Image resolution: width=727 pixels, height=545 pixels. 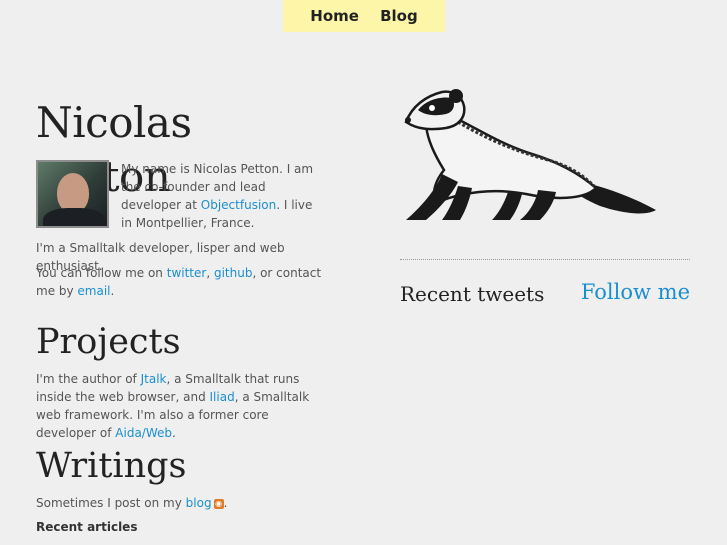 What do you see at coordinates (545, 259) in the screenshot?
I see `sidebar-divider` at bounding box center [545, 259].